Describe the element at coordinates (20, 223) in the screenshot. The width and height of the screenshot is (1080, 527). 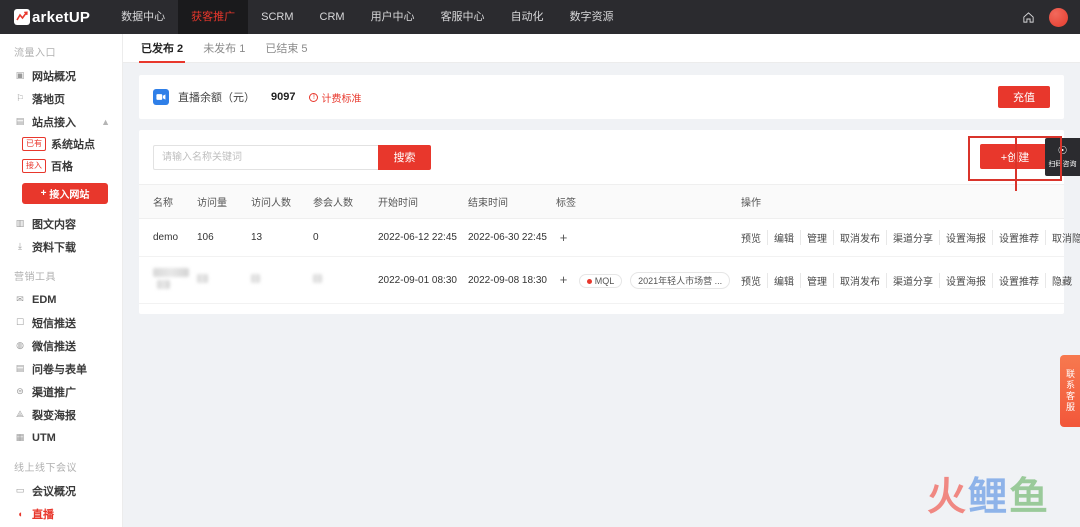
I see `image-icon: ▥` at that location.